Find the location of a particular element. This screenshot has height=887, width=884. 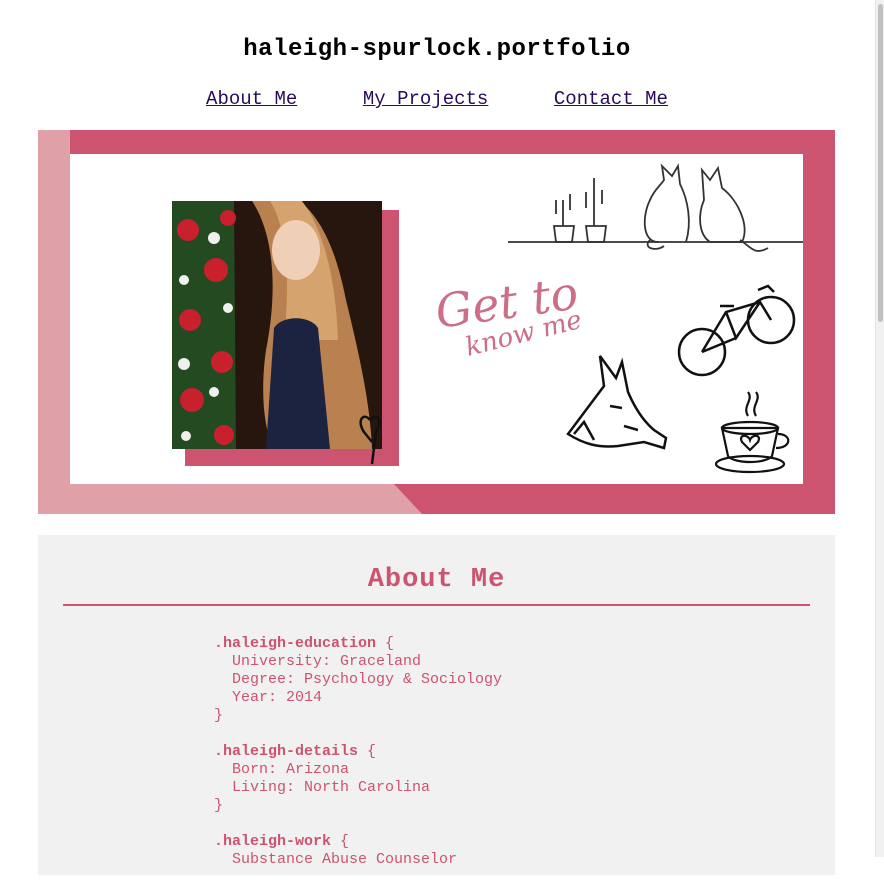

work-selector: .haleigh-work is located at coordinates (273, 841).